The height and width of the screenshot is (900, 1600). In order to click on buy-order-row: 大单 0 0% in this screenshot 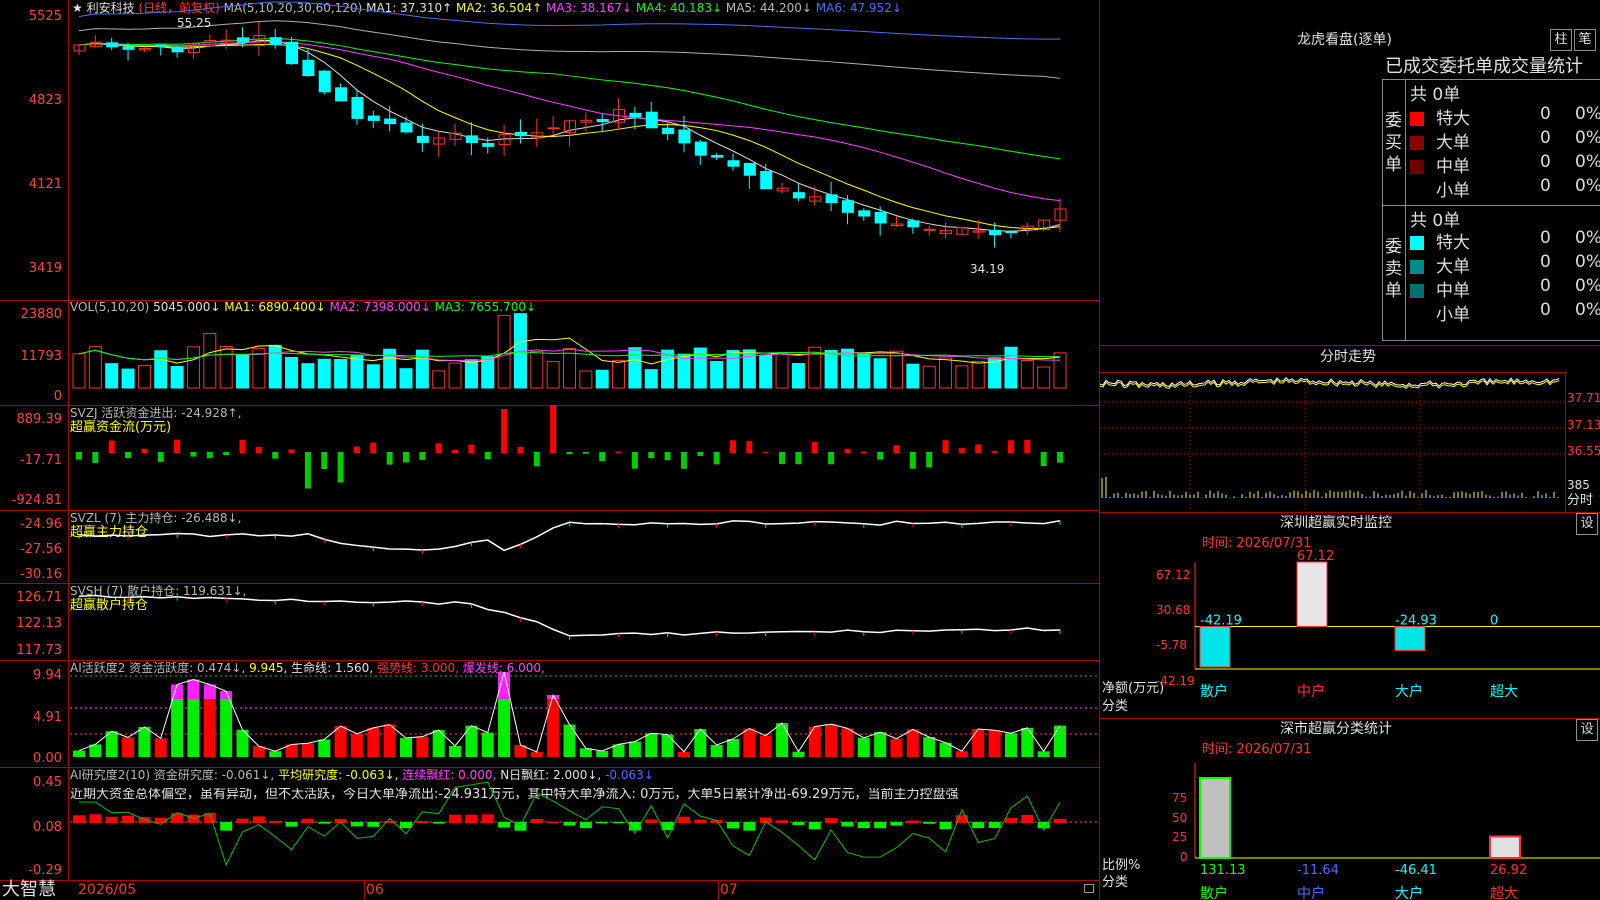, I will do `click(1505, 140)`.